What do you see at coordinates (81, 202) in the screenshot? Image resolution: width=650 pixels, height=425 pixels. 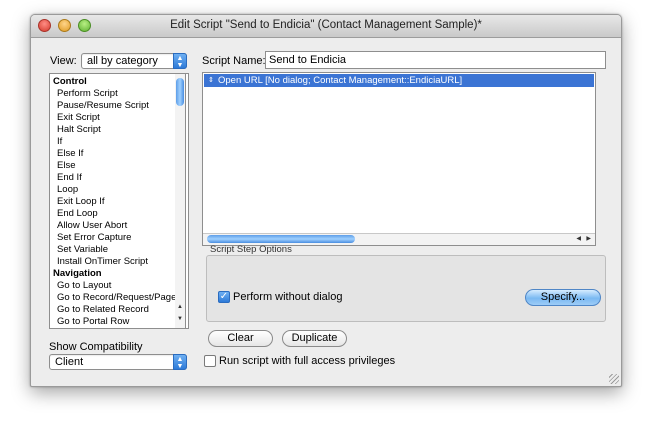 I see `script-step-item: Exit Loop If` at bounding box center [81, 202].